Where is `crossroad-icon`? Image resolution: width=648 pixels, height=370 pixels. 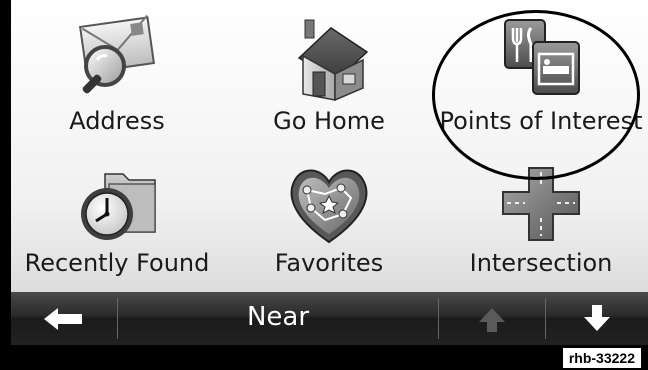 crossroad-icon is located at coordinates (541, 204).